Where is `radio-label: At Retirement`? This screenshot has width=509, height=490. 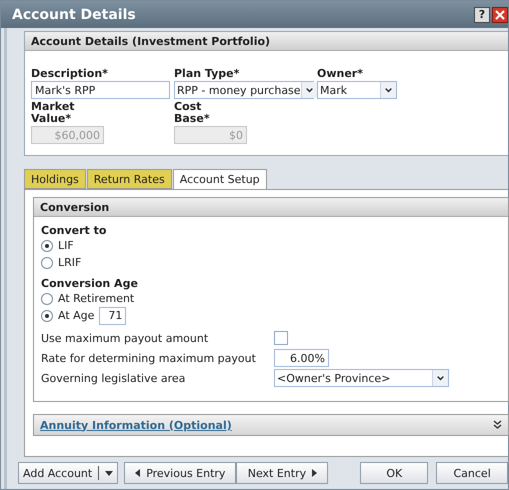
radio-label: At Retirement is located at coordinates (96, 298).